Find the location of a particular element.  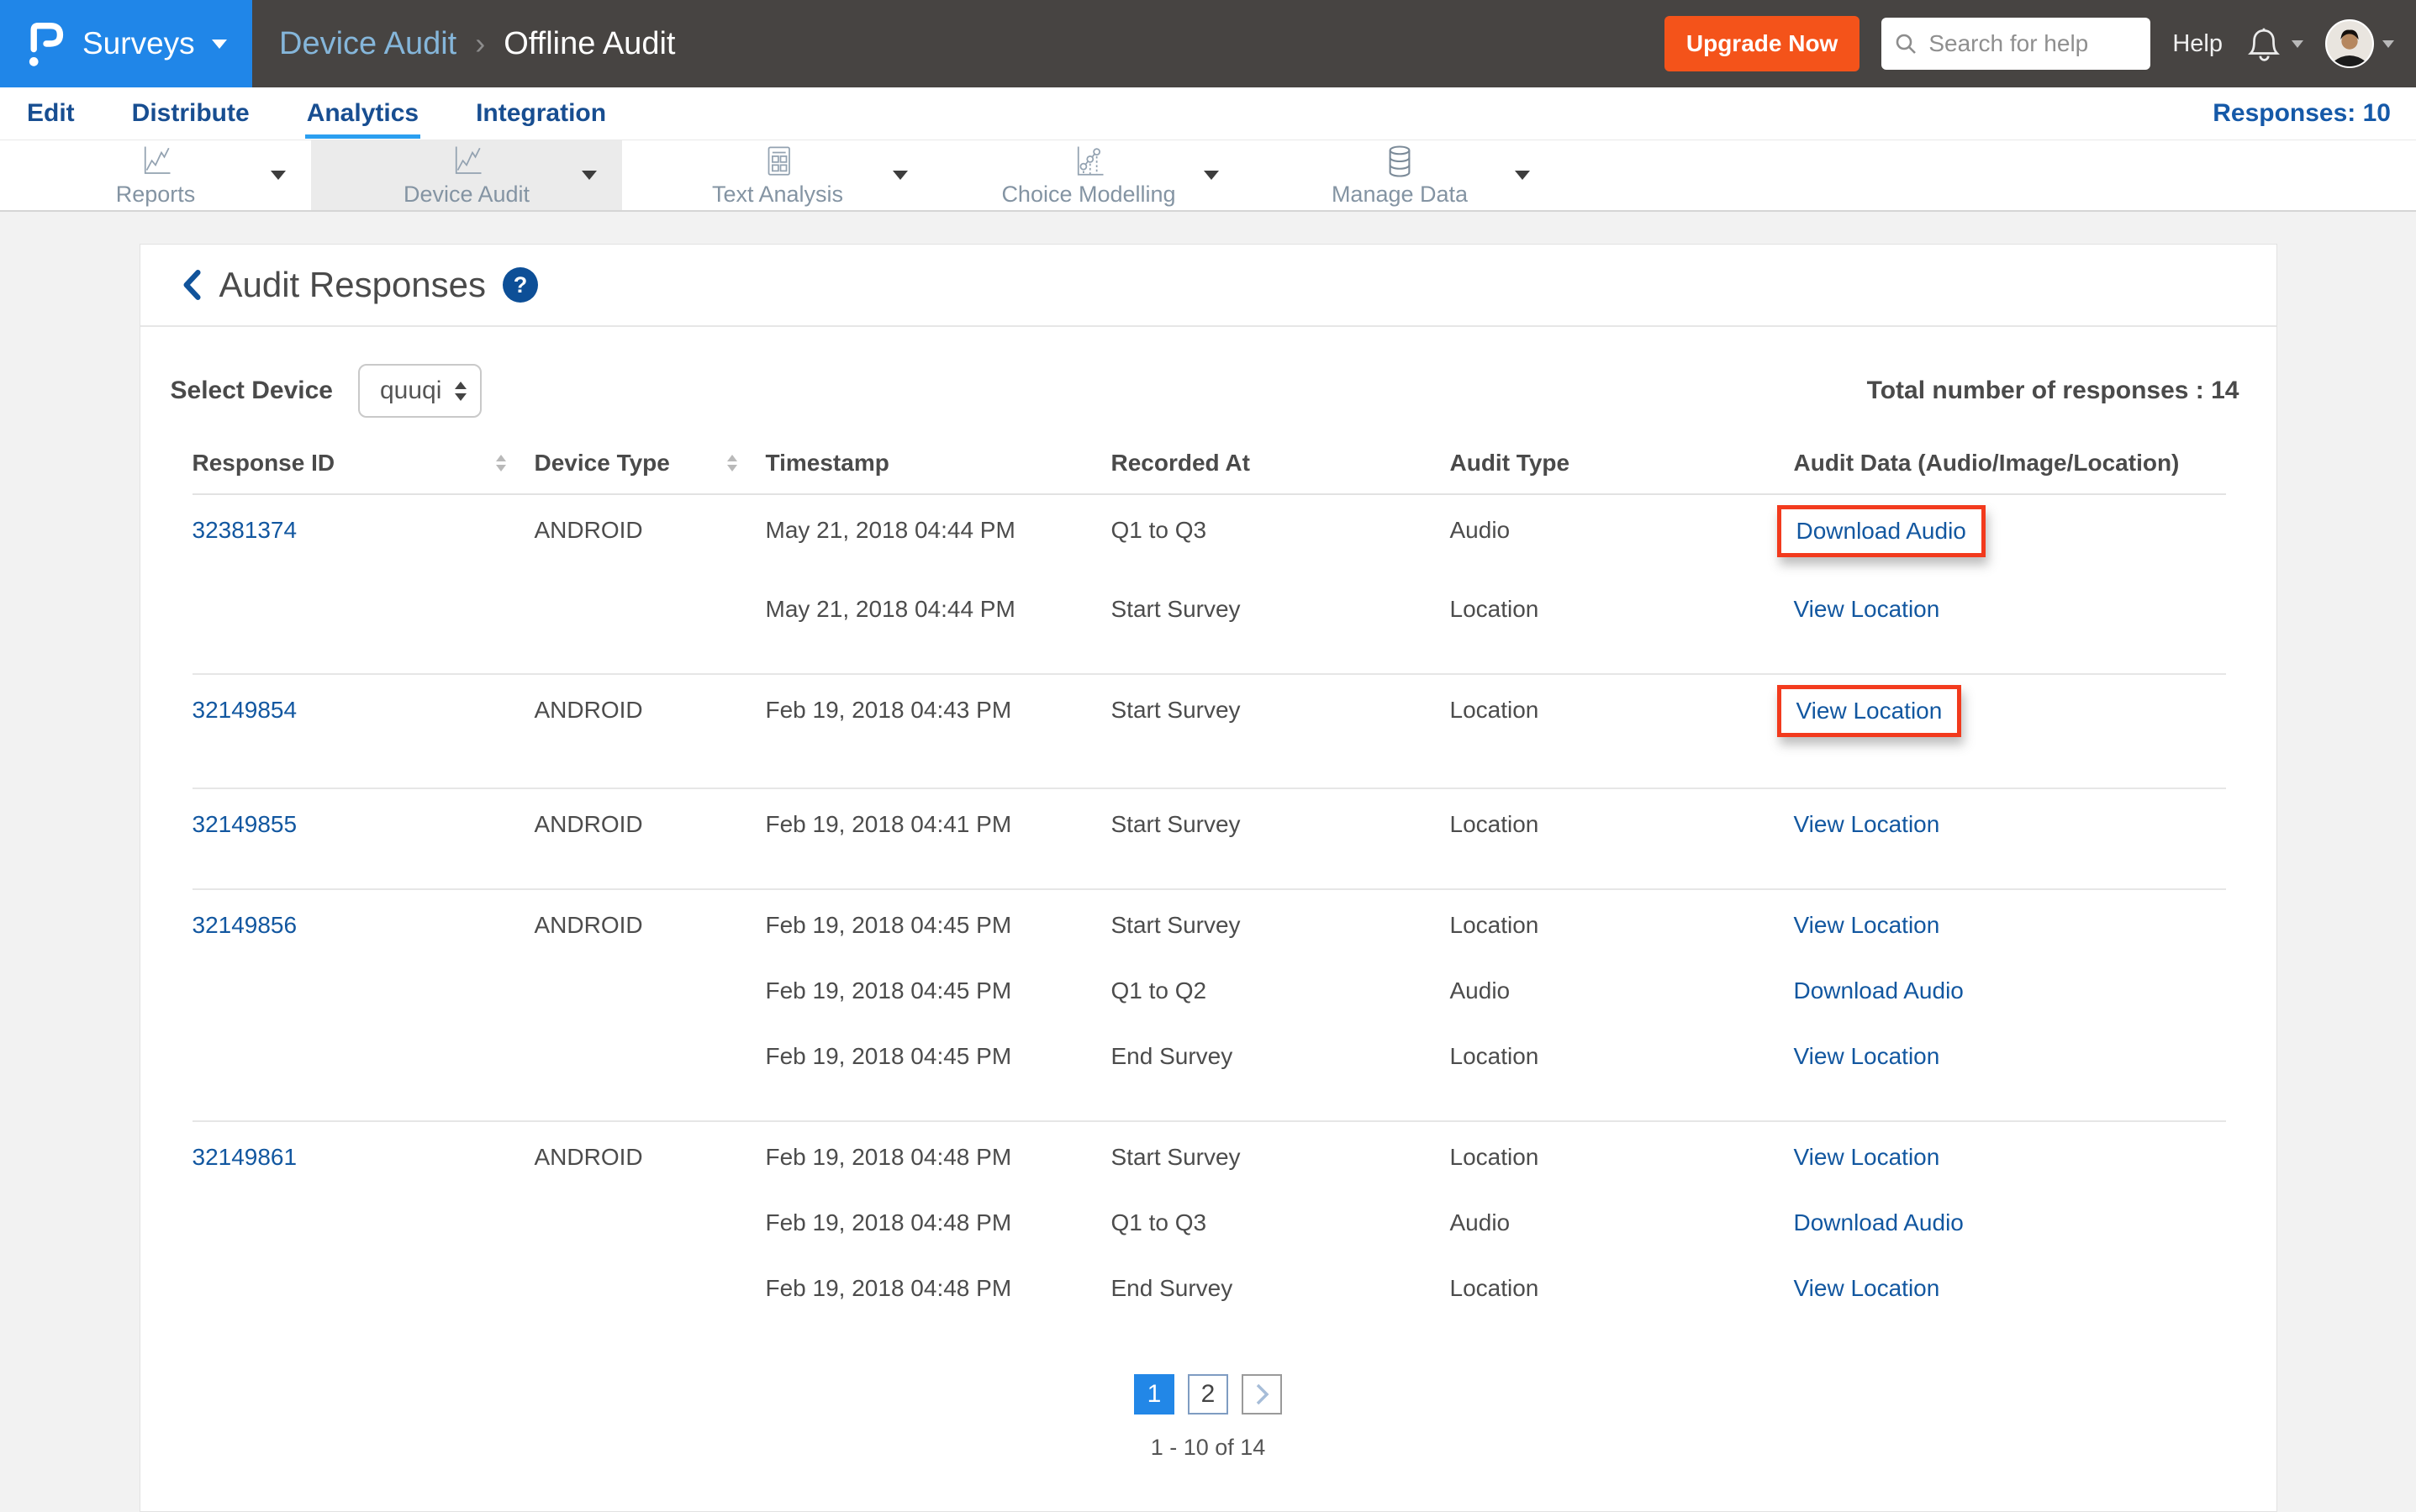

questionpro-logo-icon is located at coordinates (46, 44).